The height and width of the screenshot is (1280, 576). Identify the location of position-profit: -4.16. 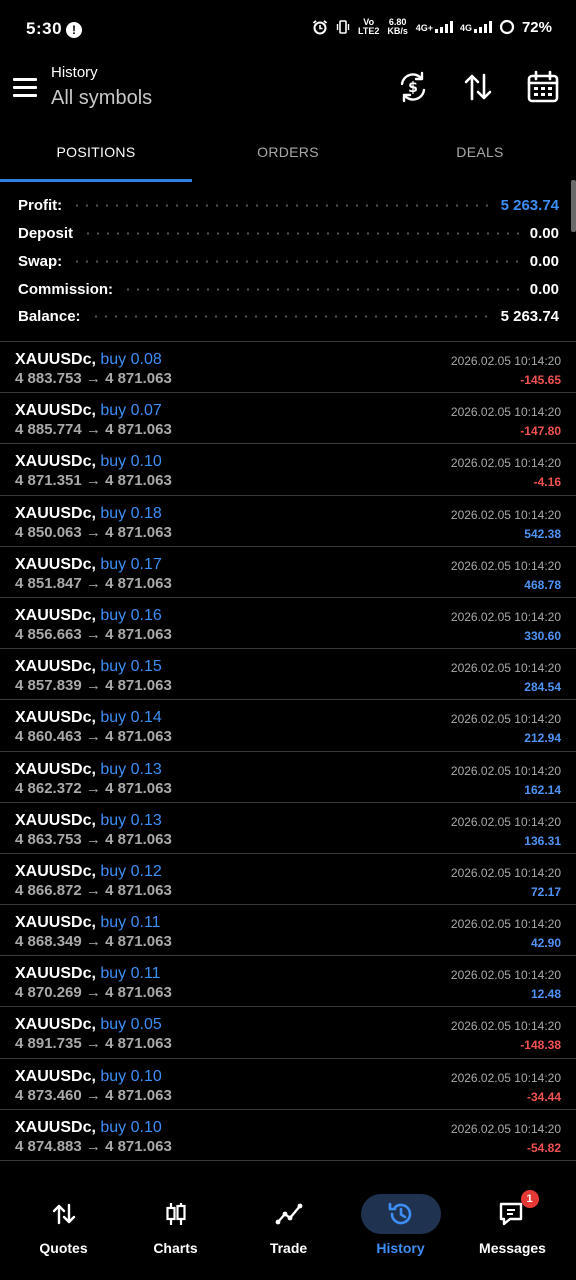
(547, 482).